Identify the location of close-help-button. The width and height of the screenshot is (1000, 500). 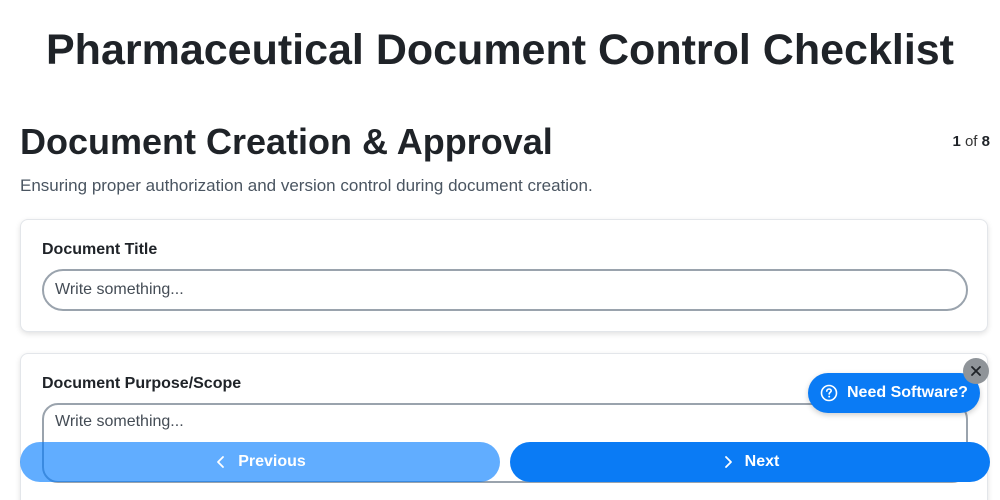
(976, 371).